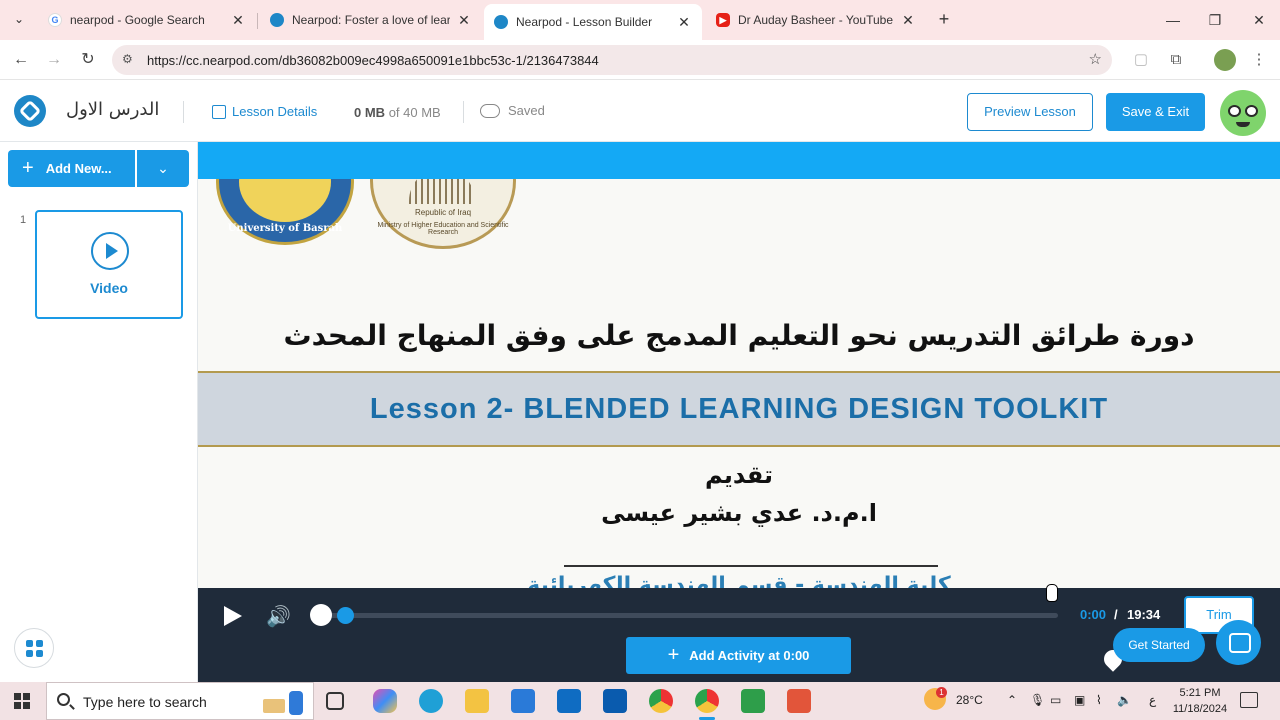  I want to click on clock: 5:21 PM 11/18/2024, so click(1200, 701).